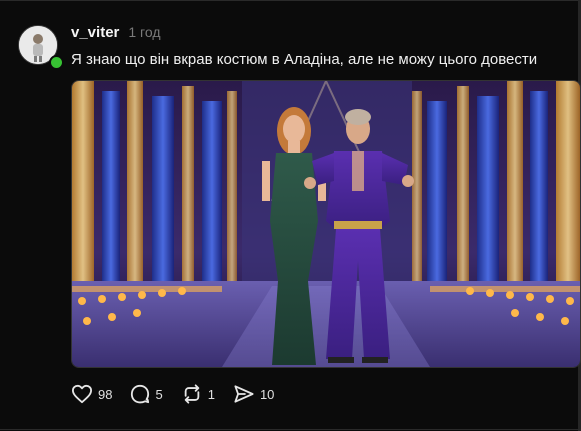  I want to click on comment-icon, so click(140, 394).